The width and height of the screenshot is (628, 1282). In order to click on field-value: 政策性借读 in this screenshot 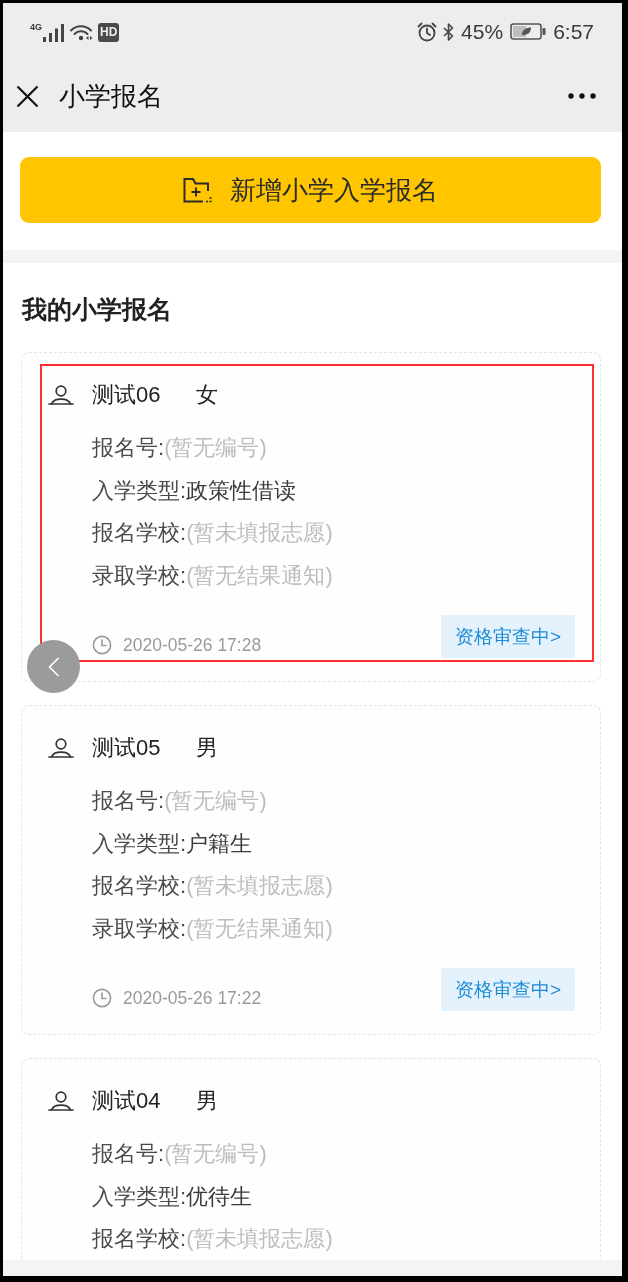, I will do `click(241, 490)`.